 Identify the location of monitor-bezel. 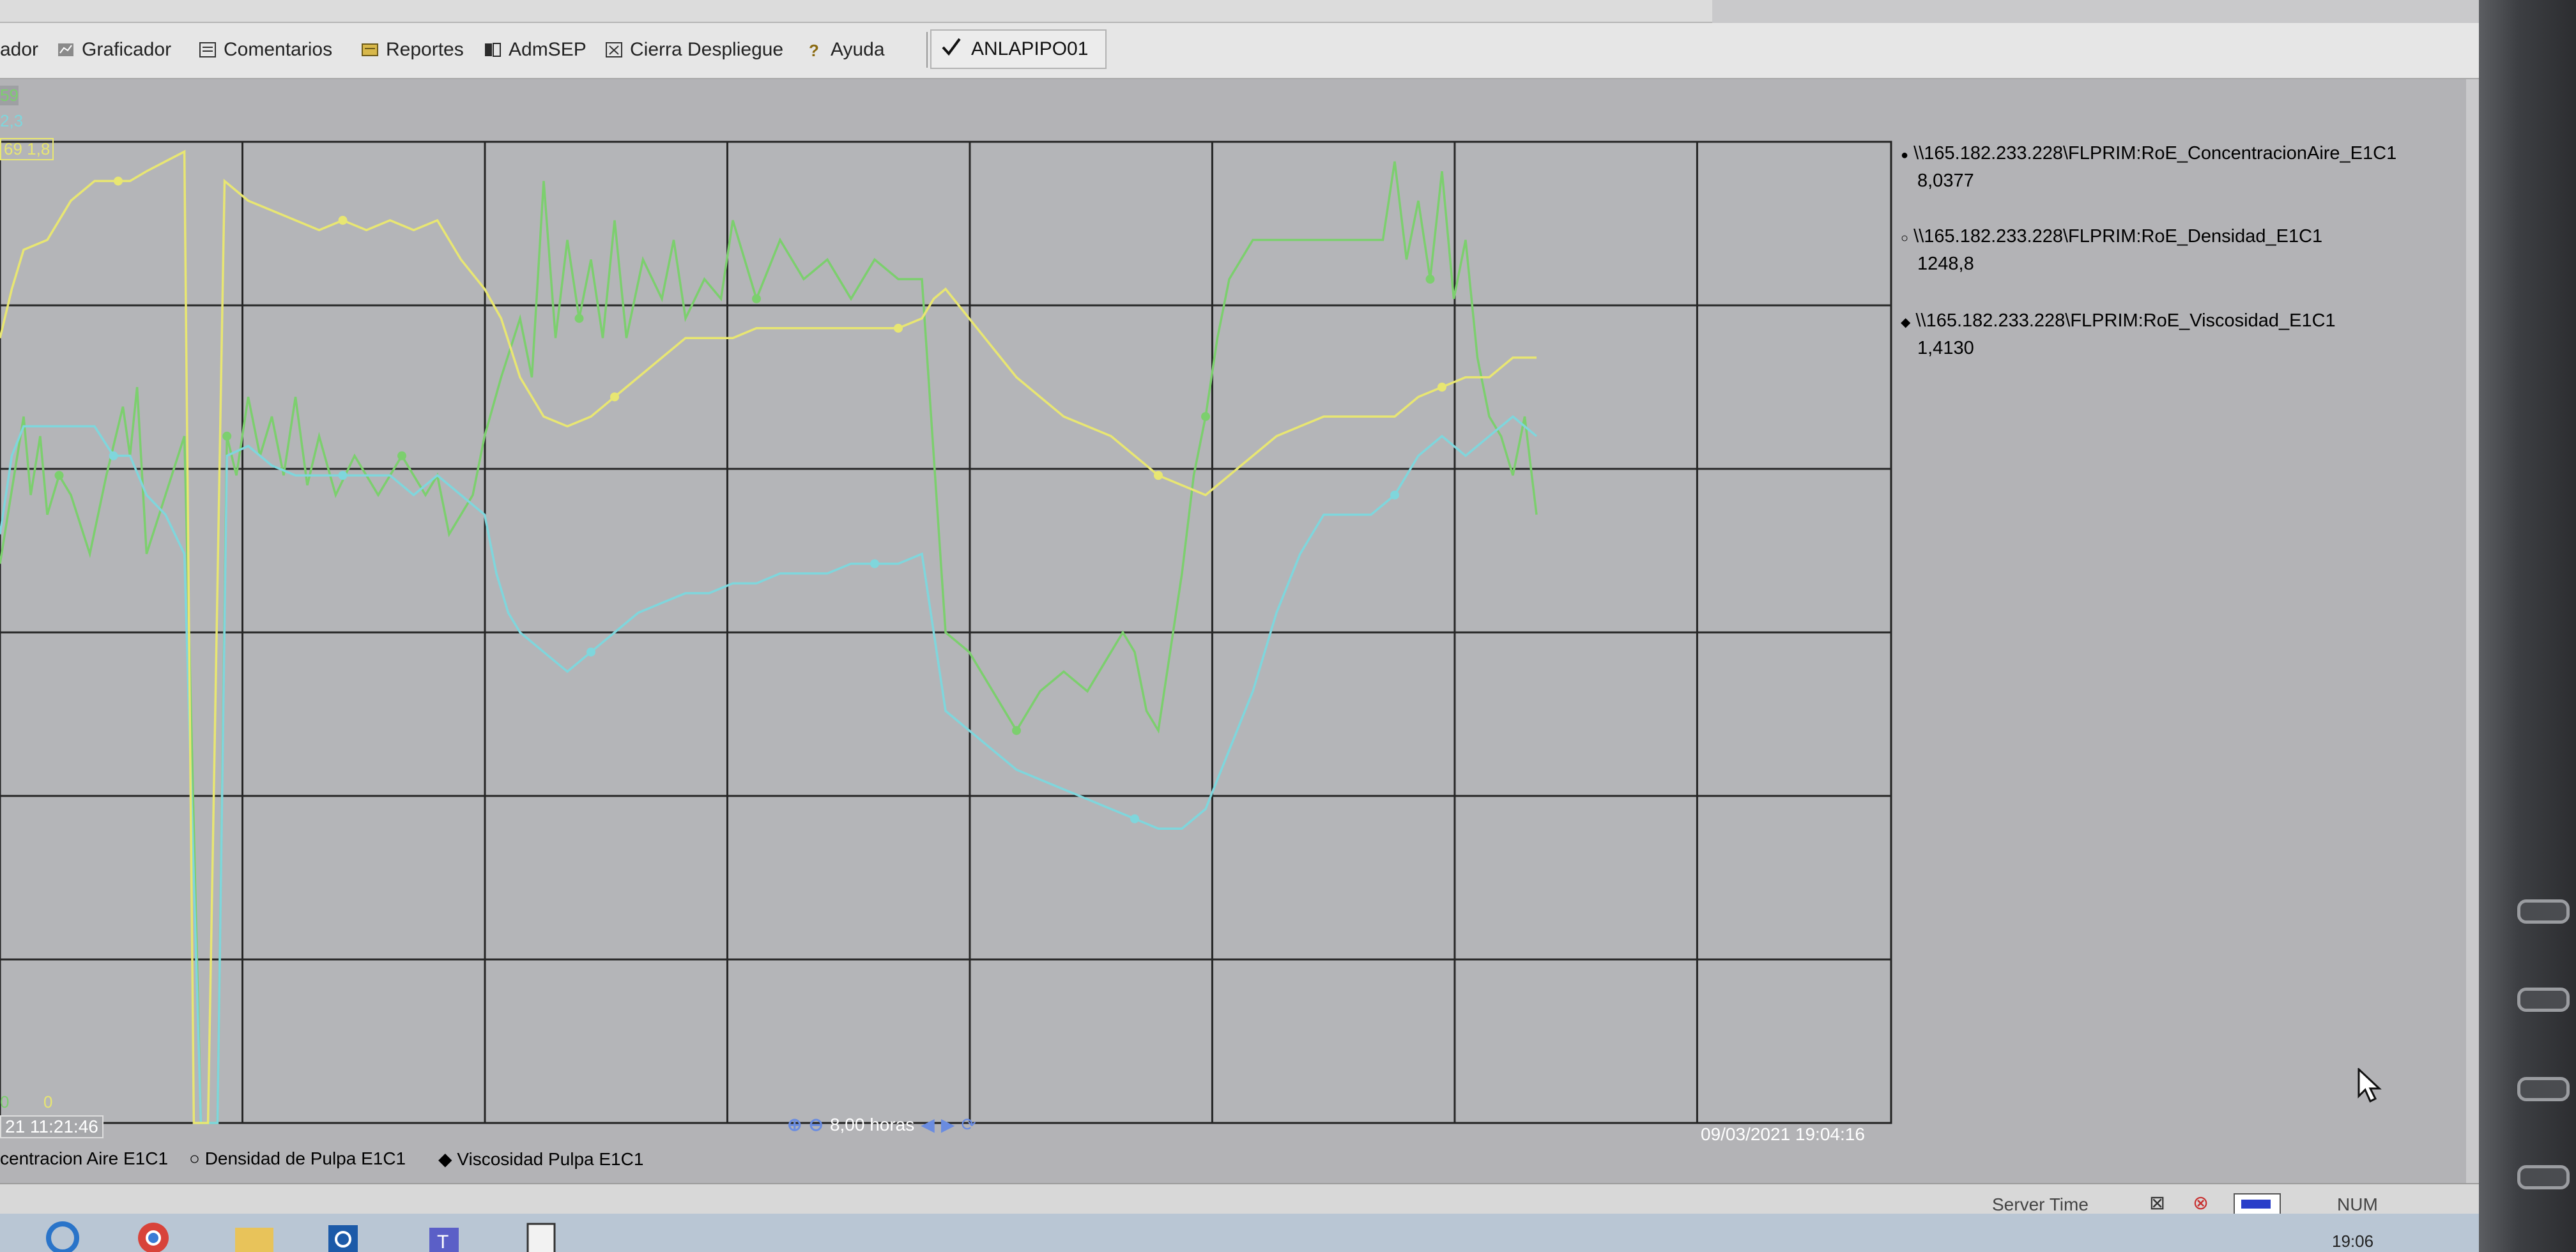
(2527, 626).